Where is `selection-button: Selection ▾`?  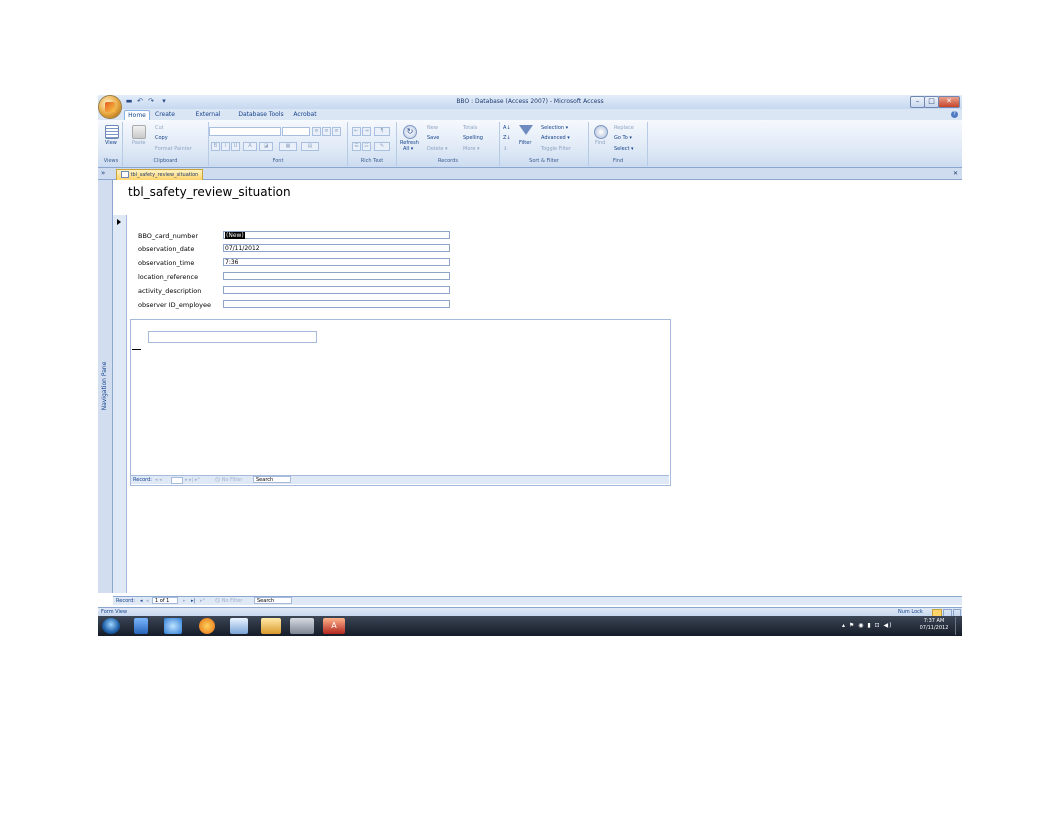
selection-button: Selection ▾ is located at coordinates (554, 128).